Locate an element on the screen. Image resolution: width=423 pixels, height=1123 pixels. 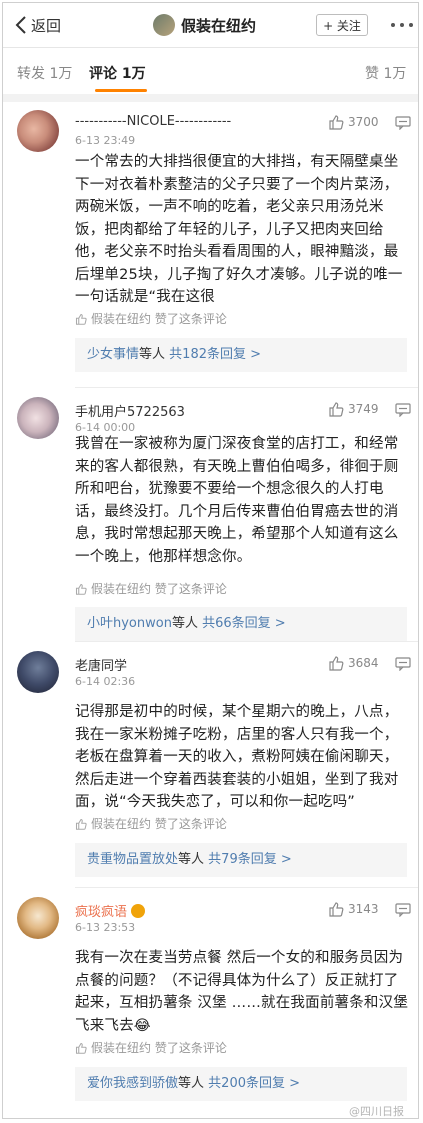
like-button: 3143 is located at coordinates (353, 909).